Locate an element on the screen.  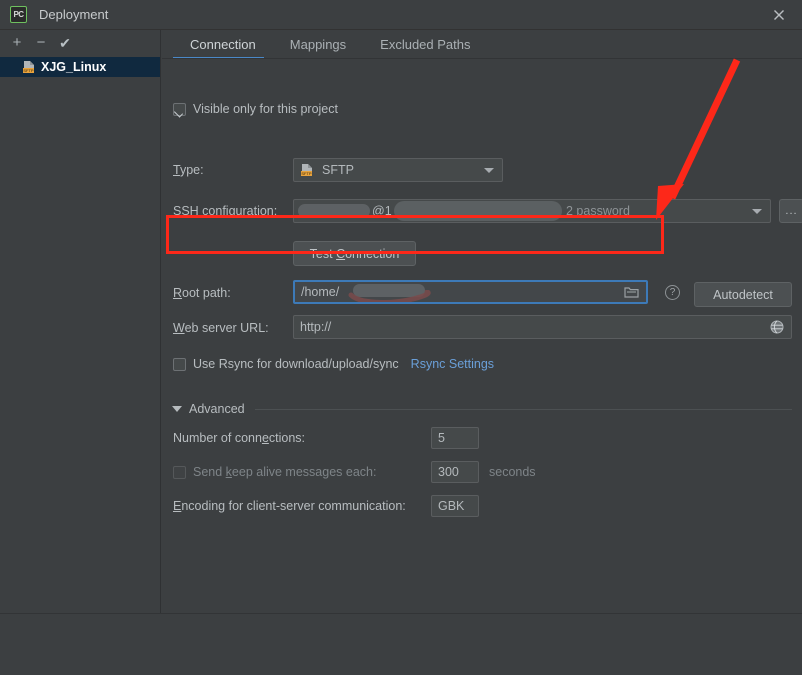
ssh-config-value-tail: 2 password is located at coordinates (598, 211).